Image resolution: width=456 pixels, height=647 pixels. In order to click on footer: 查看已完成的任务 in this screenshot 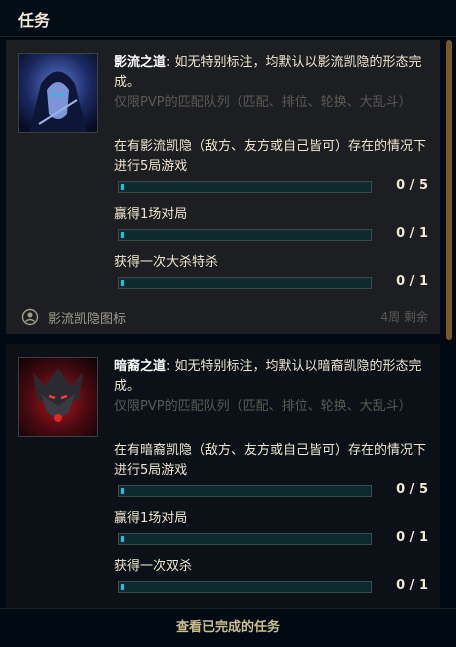, I will do `click(228, 627)`.